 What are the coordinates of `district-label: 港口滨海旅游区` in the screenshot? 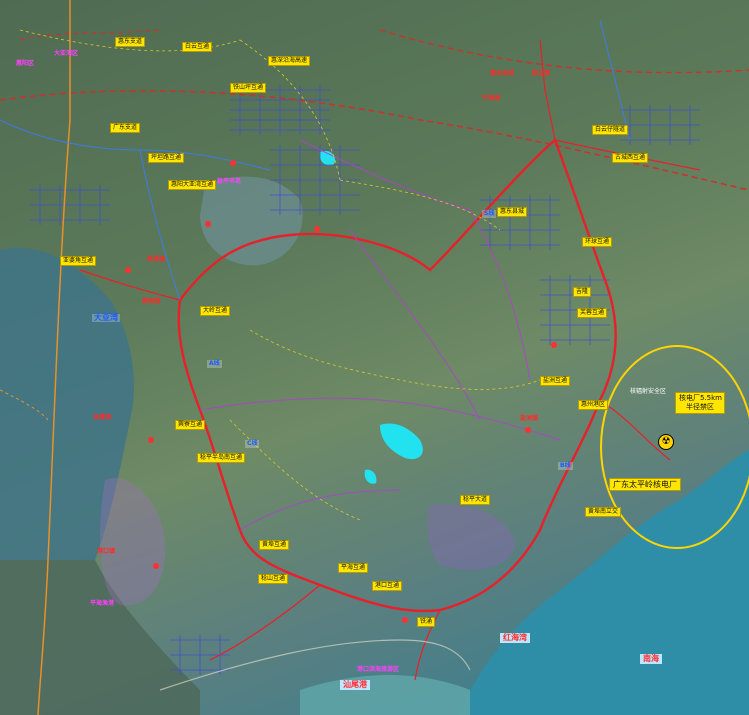 It's located at (378, 669).